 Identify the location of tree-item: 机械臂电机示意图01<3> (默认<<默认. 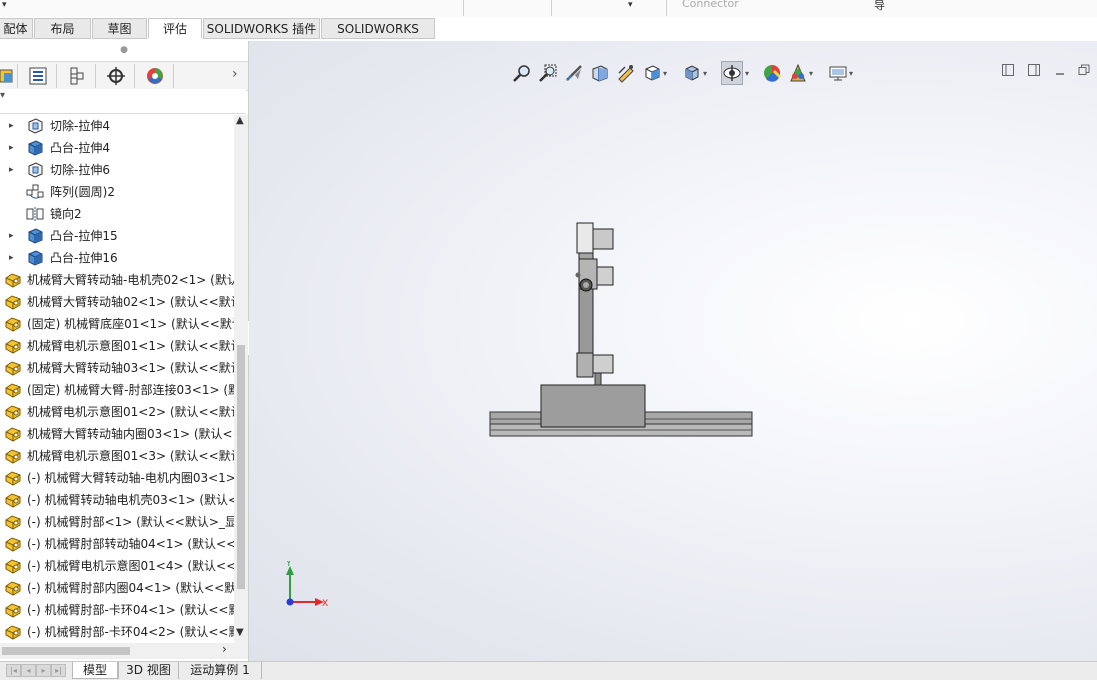
(117, 456).